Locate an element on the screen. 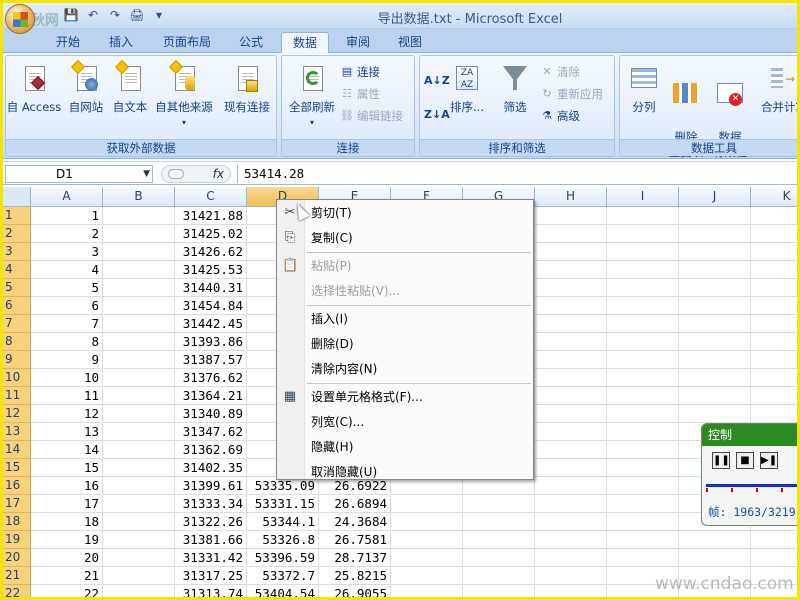 This screenshot has width=800, height=600. row-header: 17 is located at coordinates (17, 504).